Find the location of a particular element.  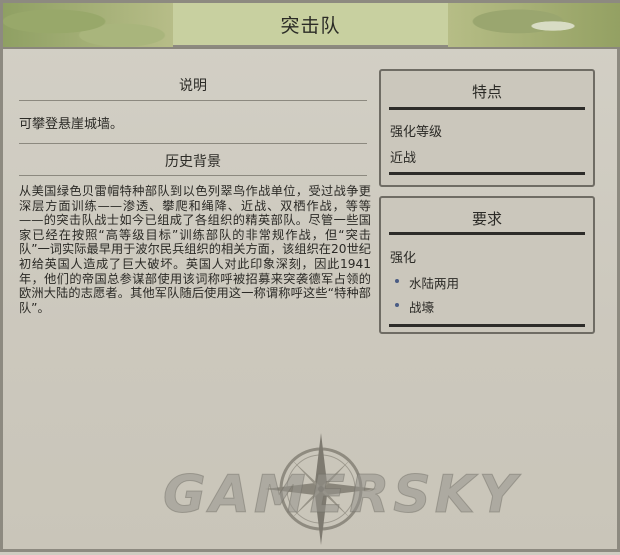

watermark: GAMERSKY is located at coordinates (342, 495).